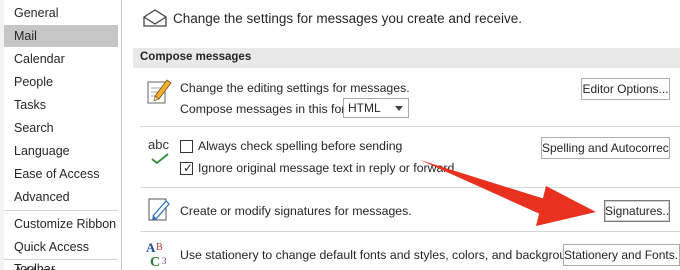  What do you see at coordinates (61, 253) in the screenshot?
I see `sidebar-item-quick-access-toolbar: Quick Access Toolbar` at bounding box center [61, 253].